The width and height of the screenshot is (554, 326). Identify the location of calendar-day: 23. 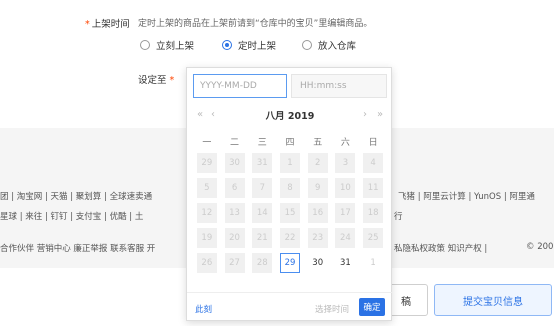
(318, 238).